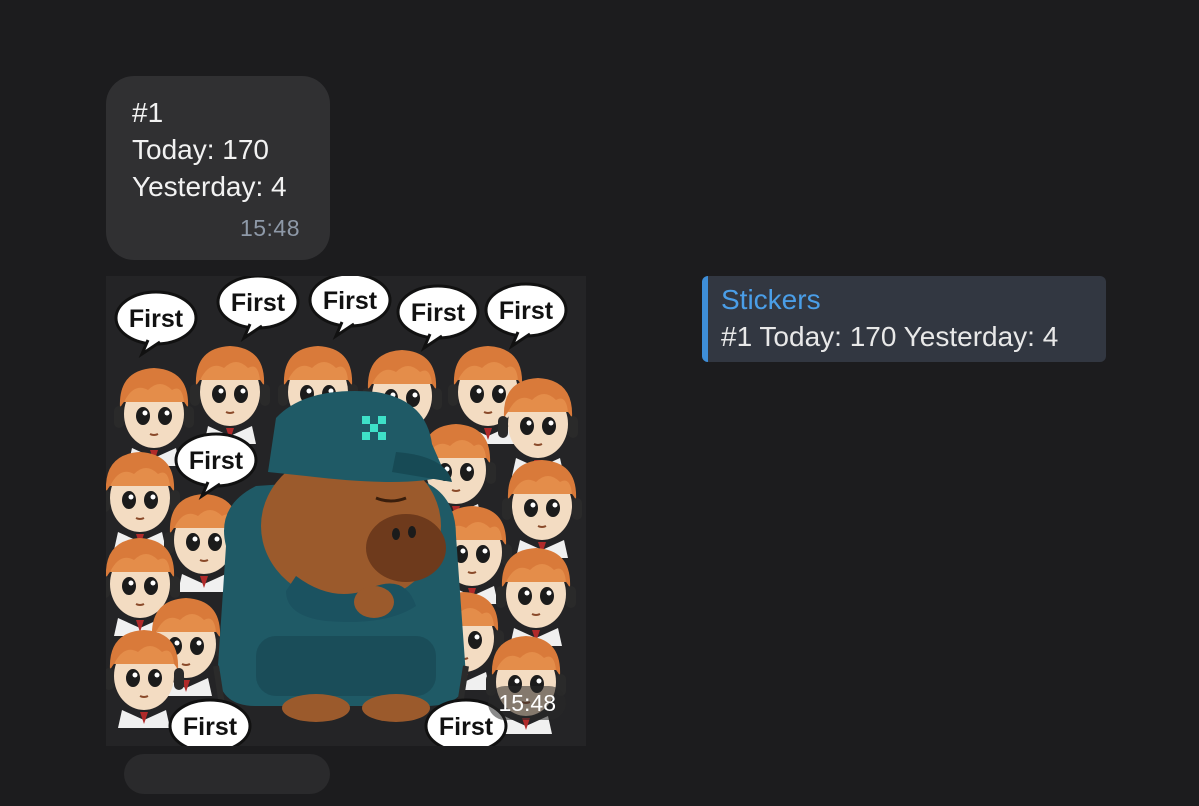 The width and height of the screenshot is (1199, 806). I want to click on sticker-timestamp: 15:48, so click(527, 703).